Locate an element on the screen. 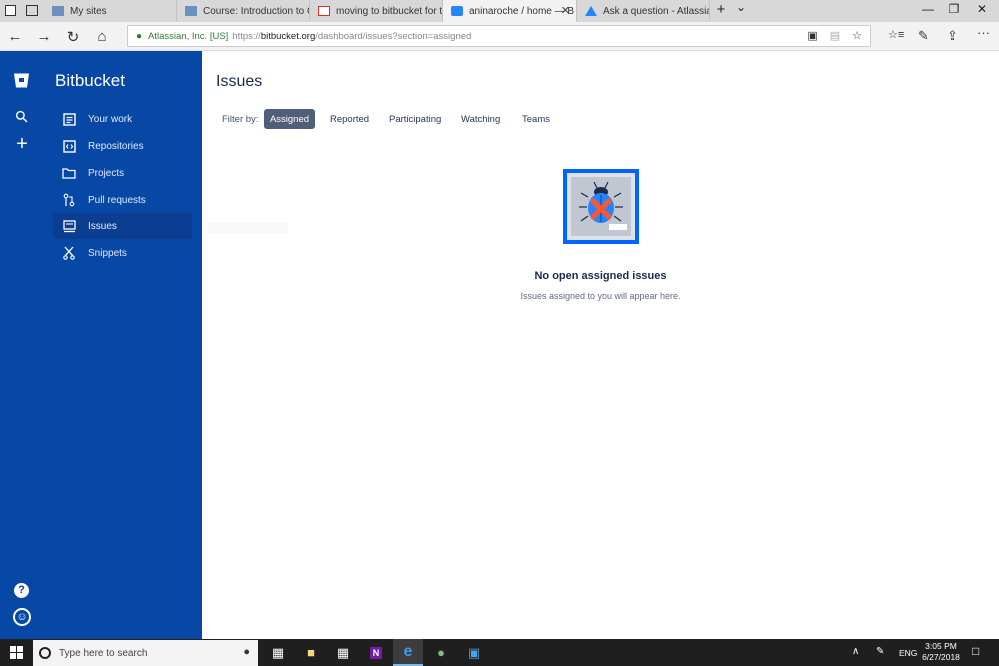  home-icon: ⌂ is located at coordinates (102, 36).